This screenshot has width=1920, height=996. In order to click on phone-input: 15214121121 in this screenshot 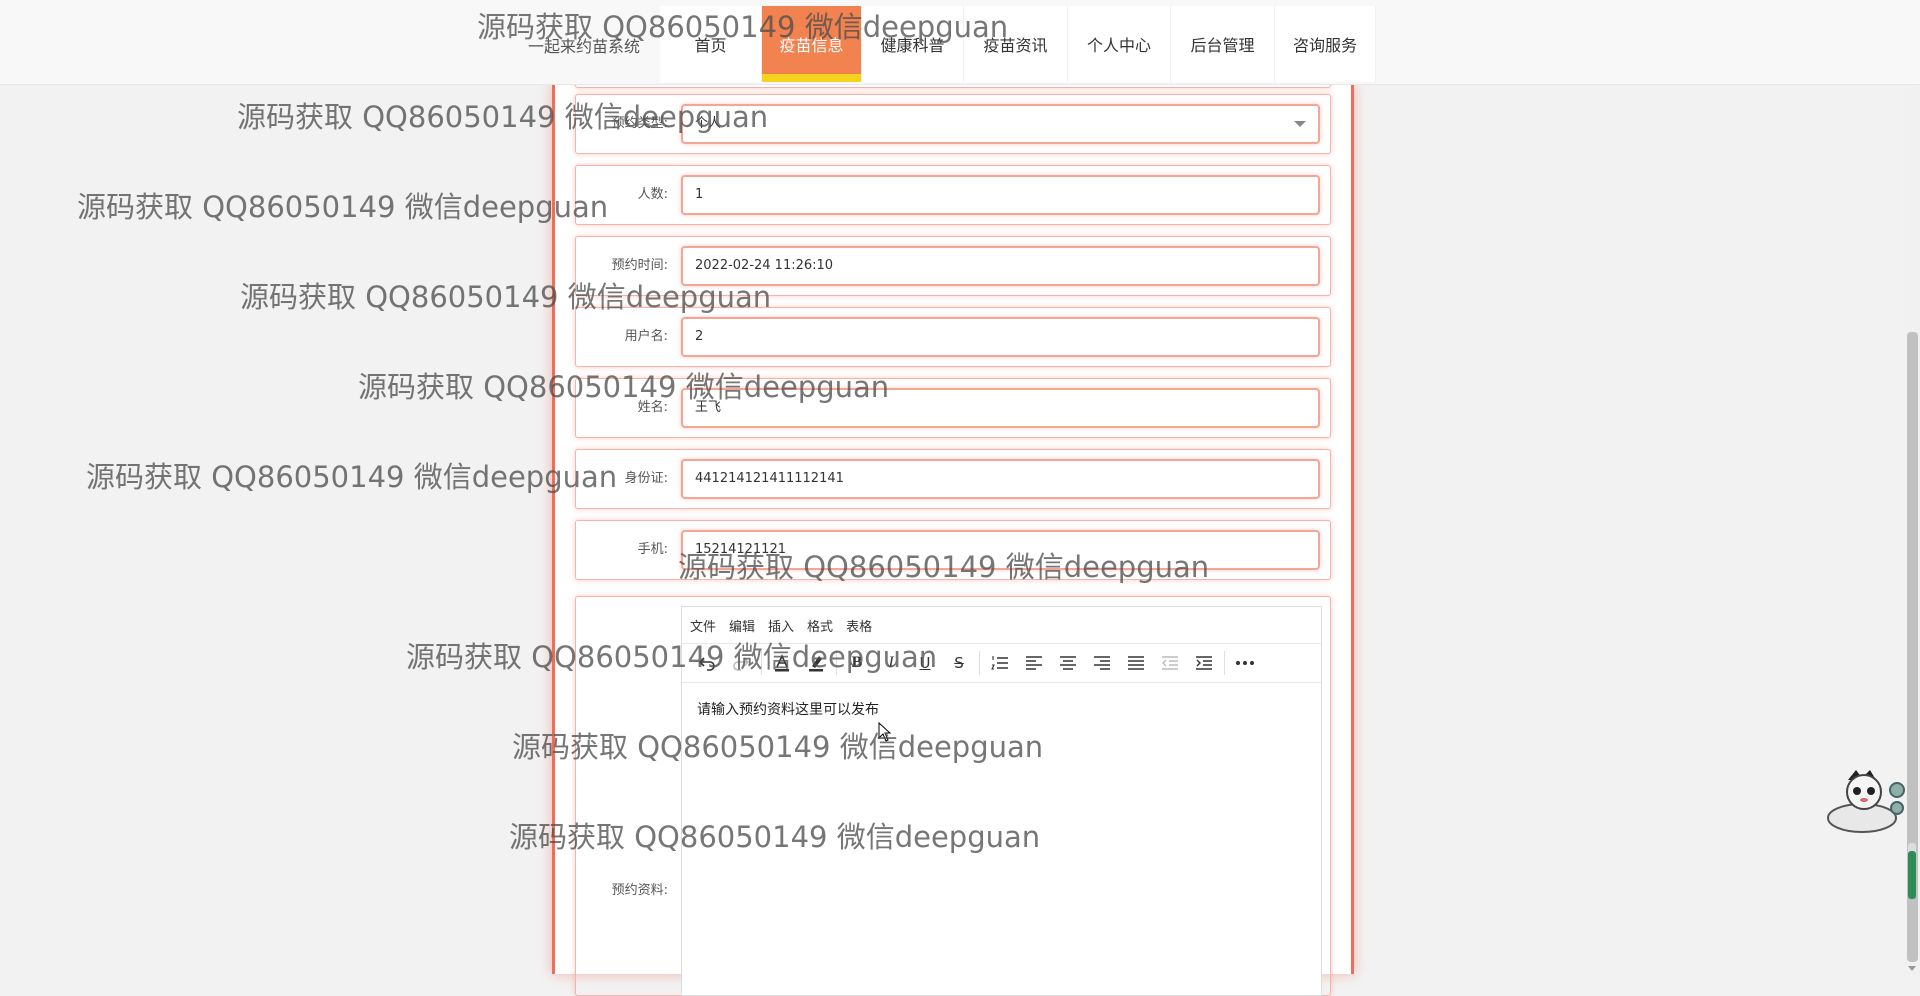, I will do `click(1000, 550)`.